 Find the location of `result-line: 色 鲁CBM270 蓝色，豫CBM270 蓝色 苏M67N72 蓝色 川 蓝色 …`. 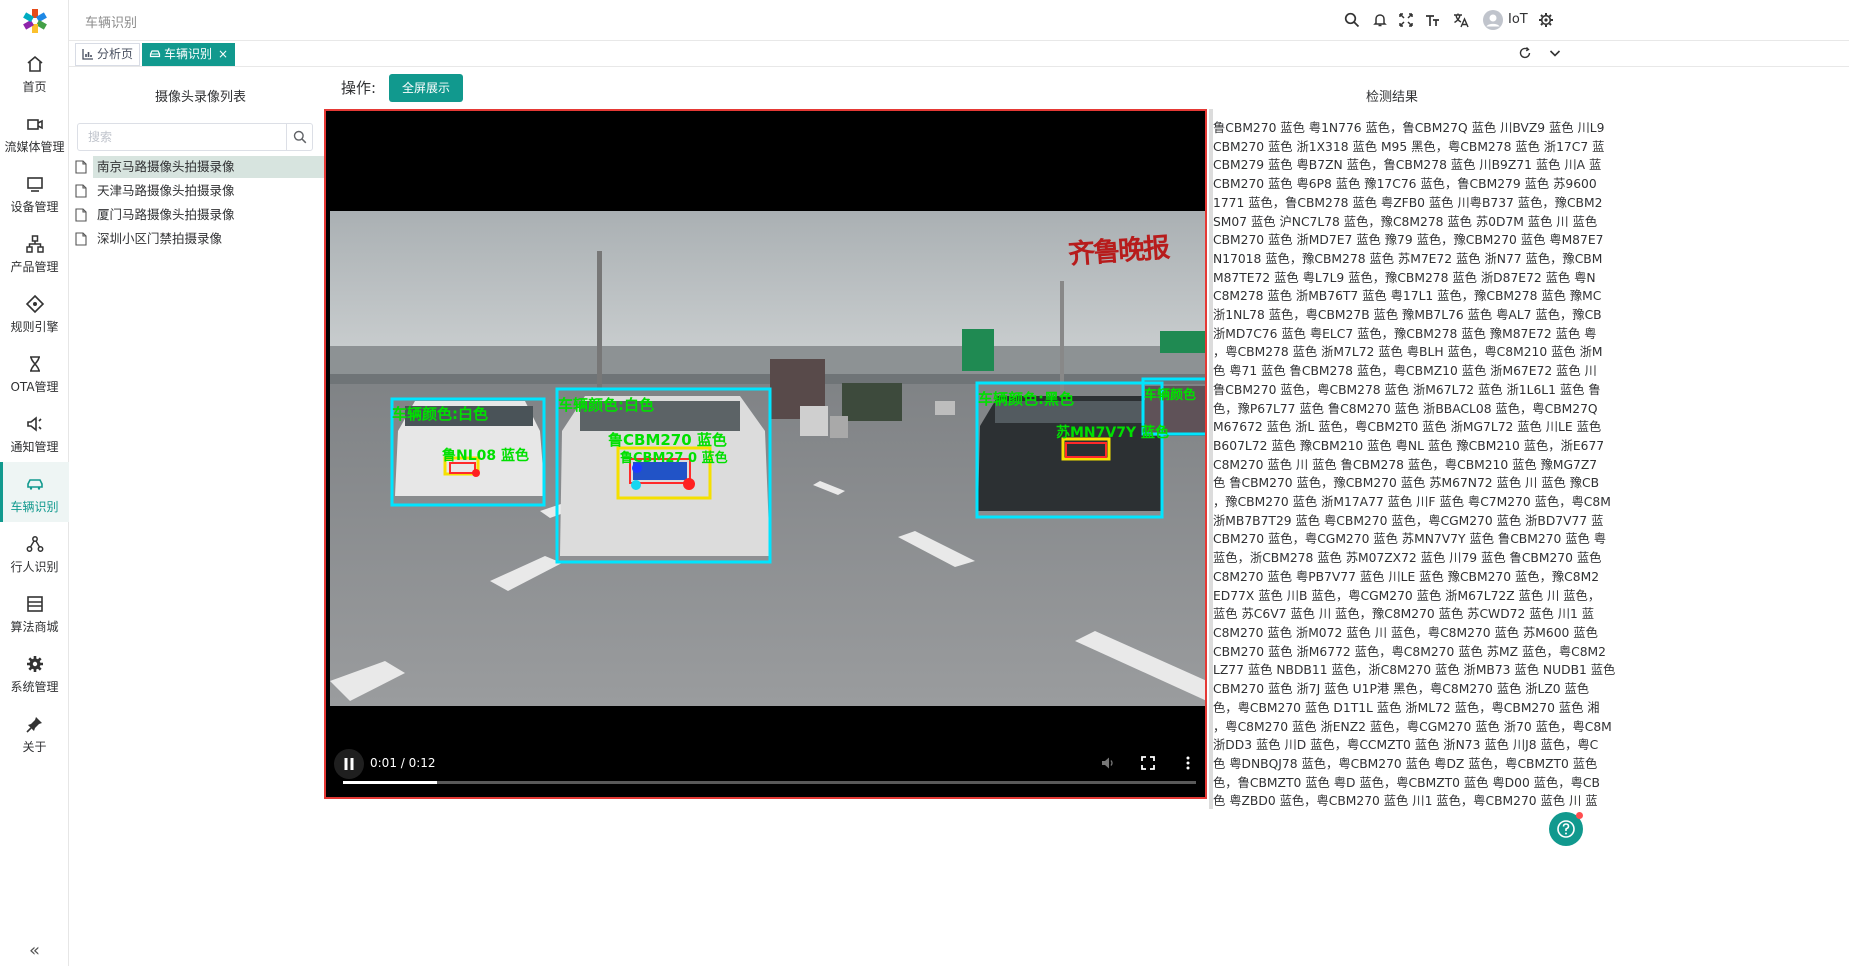

result-line: 色 鲁CBM270 蓝色，豫CBM270 蓝色 苏M67N72 蓝色 川 蓝色 … is located at coordinates (1406, 483).